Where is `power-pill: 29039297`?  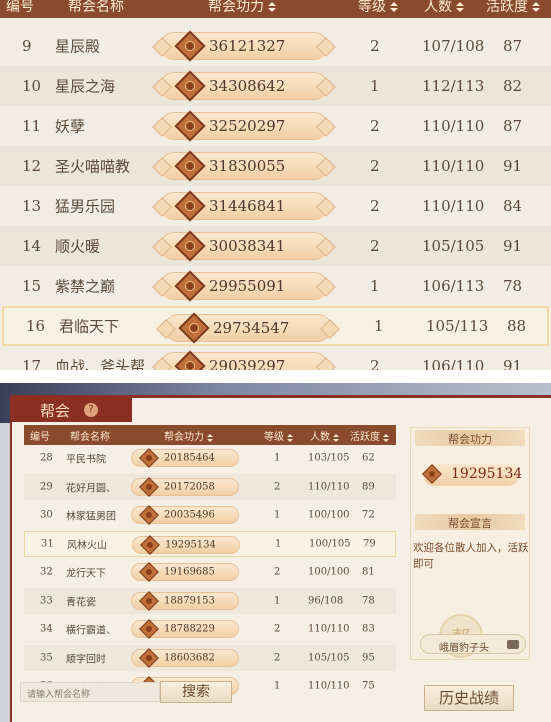 power-pill: 29039297 is located at coordinates (244, 360).